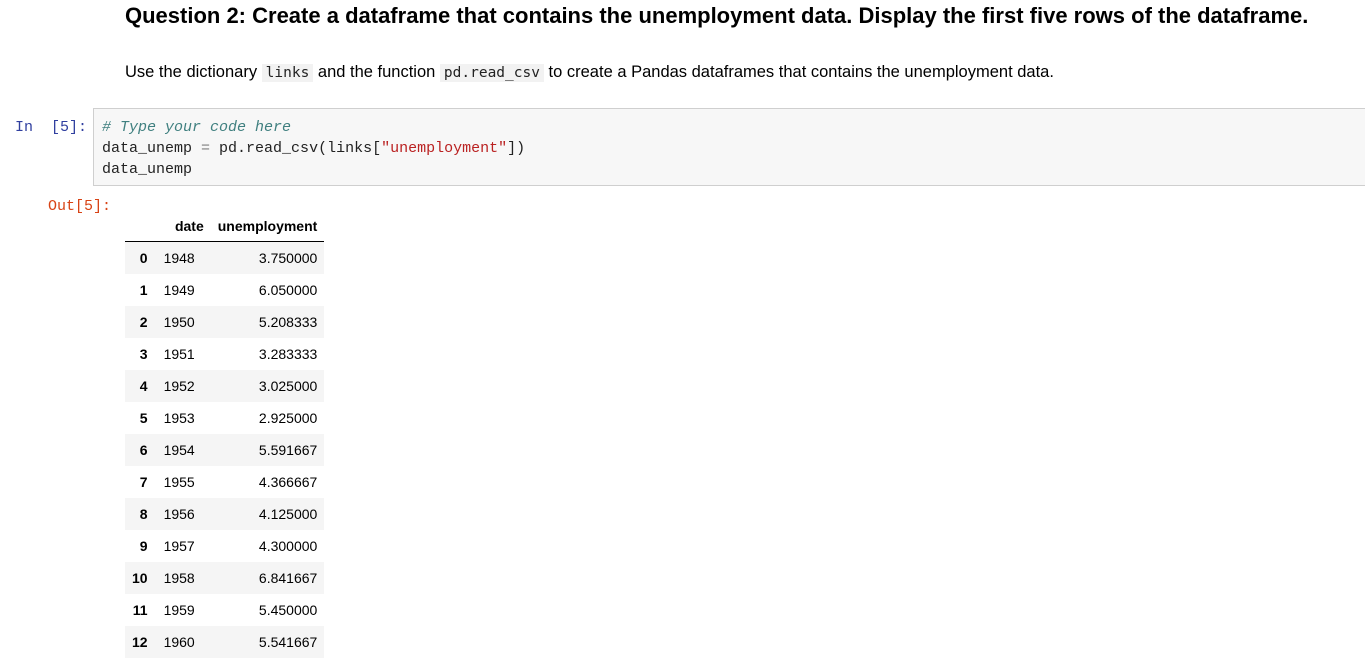  I want to click on row-index: 12, so click(140, 642).